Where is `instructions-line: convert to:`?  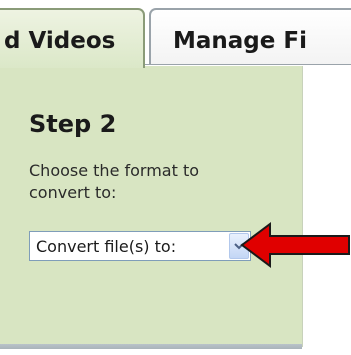
instructions-line: convert to: is located at coordinates (73, 192).